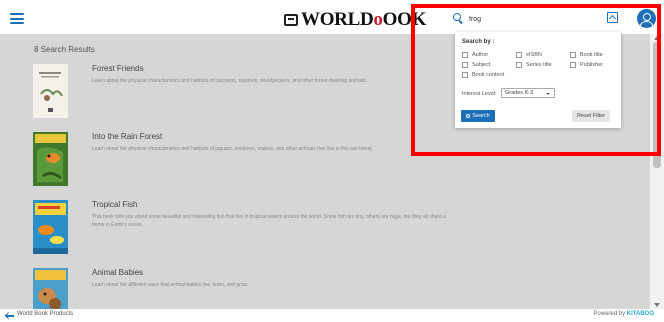 The image size is (664, 322). Describe the element at coordinates (528, 93) in the screenshot. I see `interest-level-select: Grades K-3` at that location.